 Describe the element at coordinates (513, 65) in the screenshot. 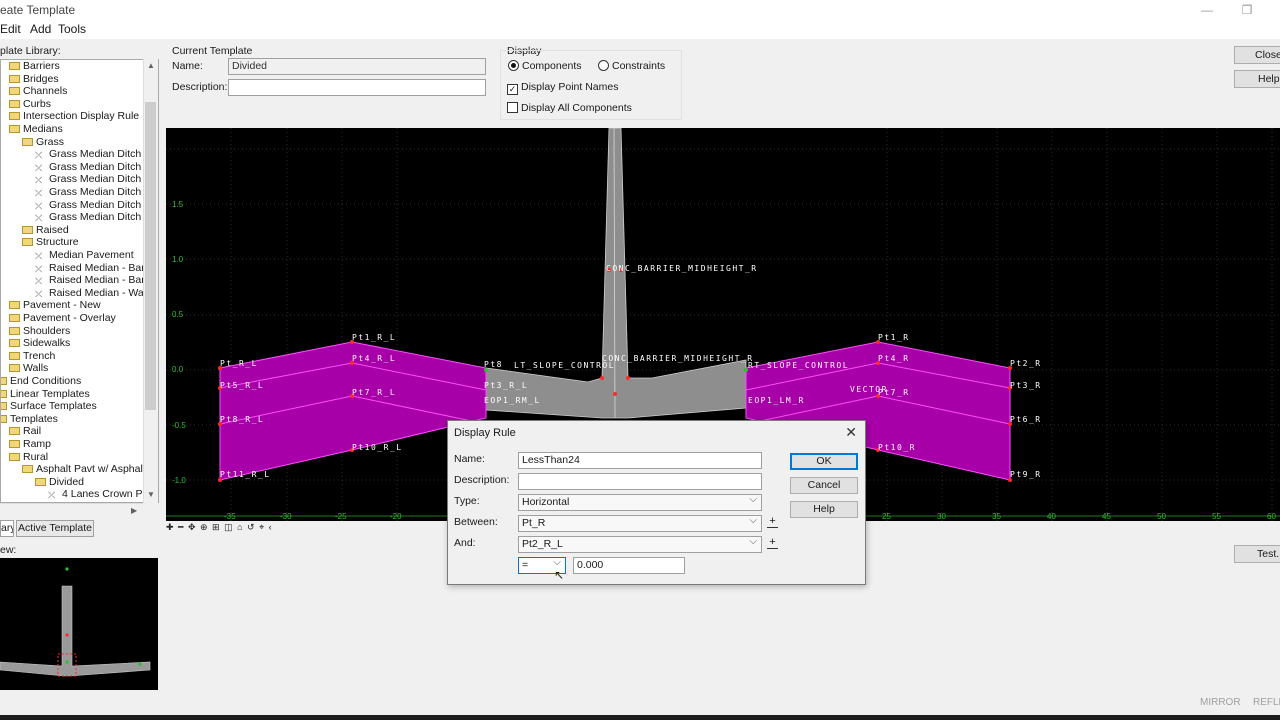

I see `radio-selected-icon` at that location.